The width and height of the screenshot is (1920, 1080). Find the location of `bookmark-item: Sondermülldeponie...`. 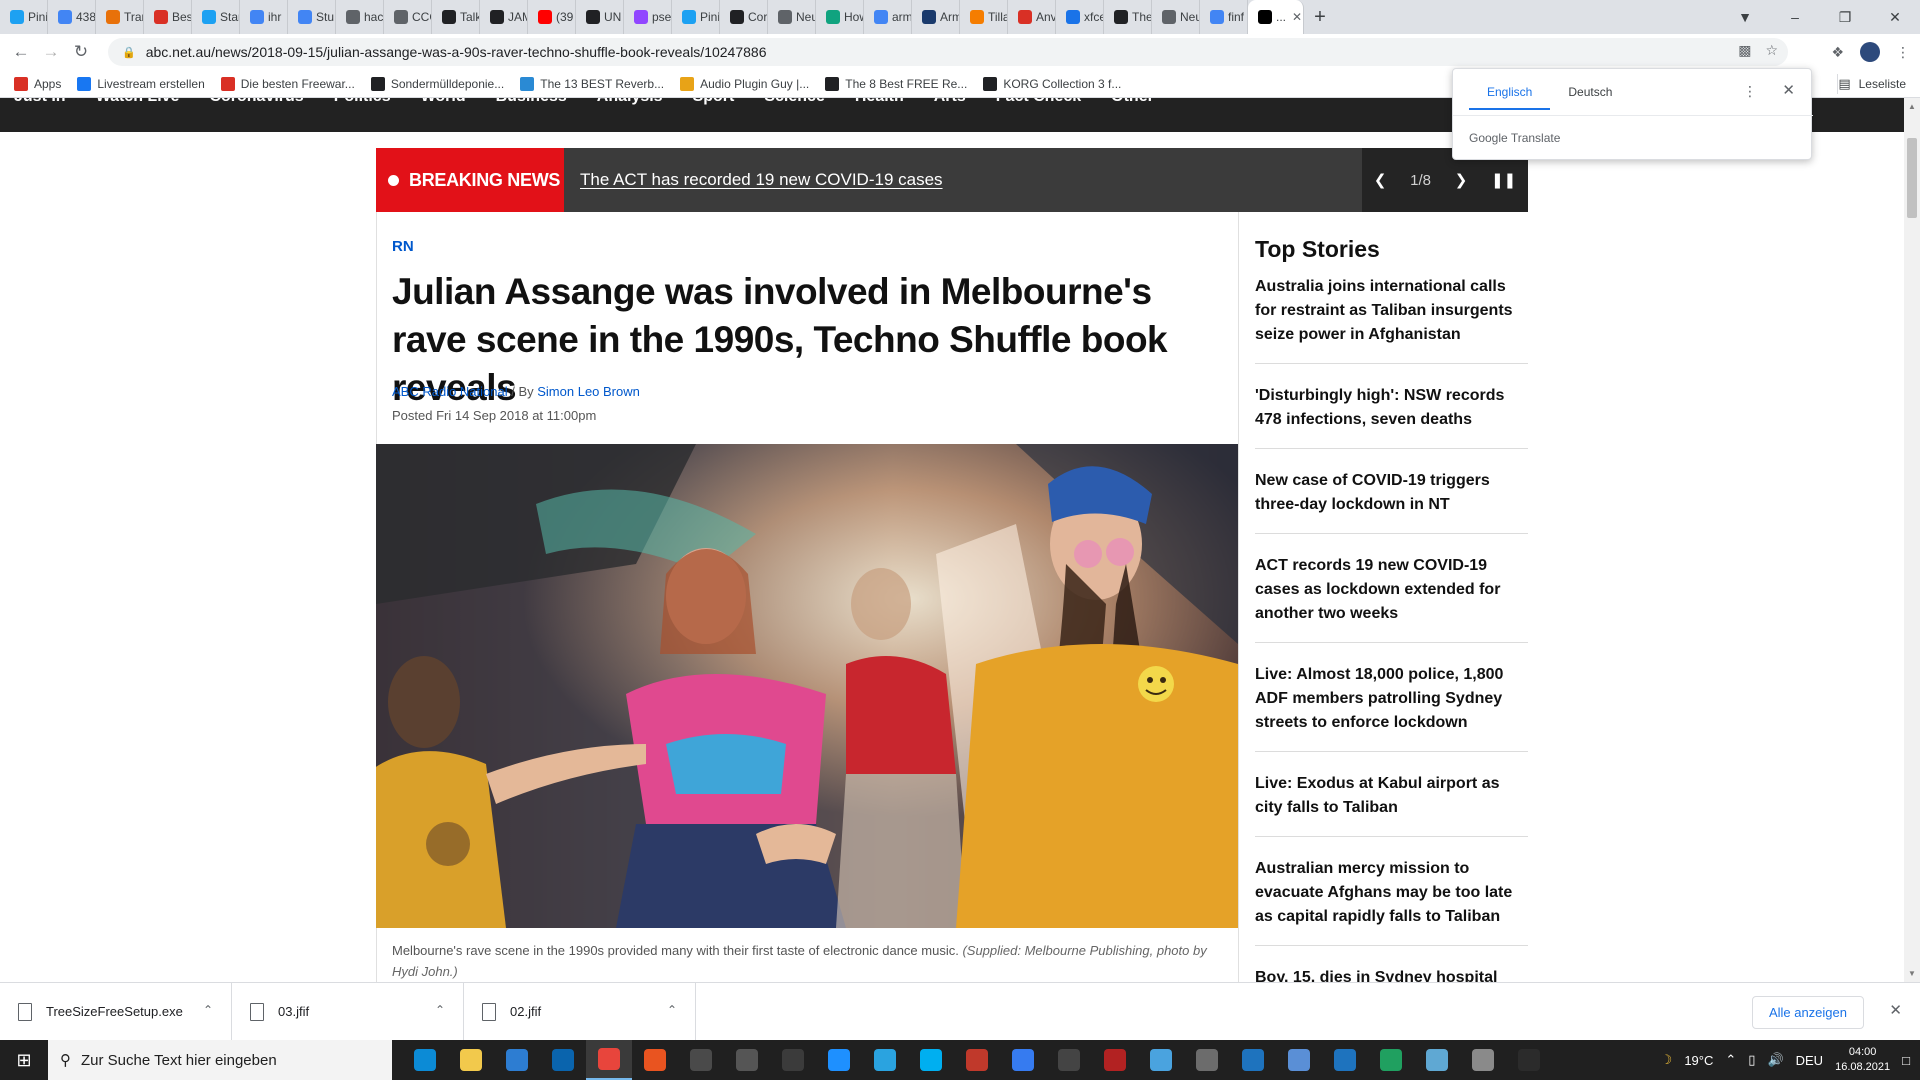

bookmark-item: Sondermülldeponie... is located at coordinates (437, 83).